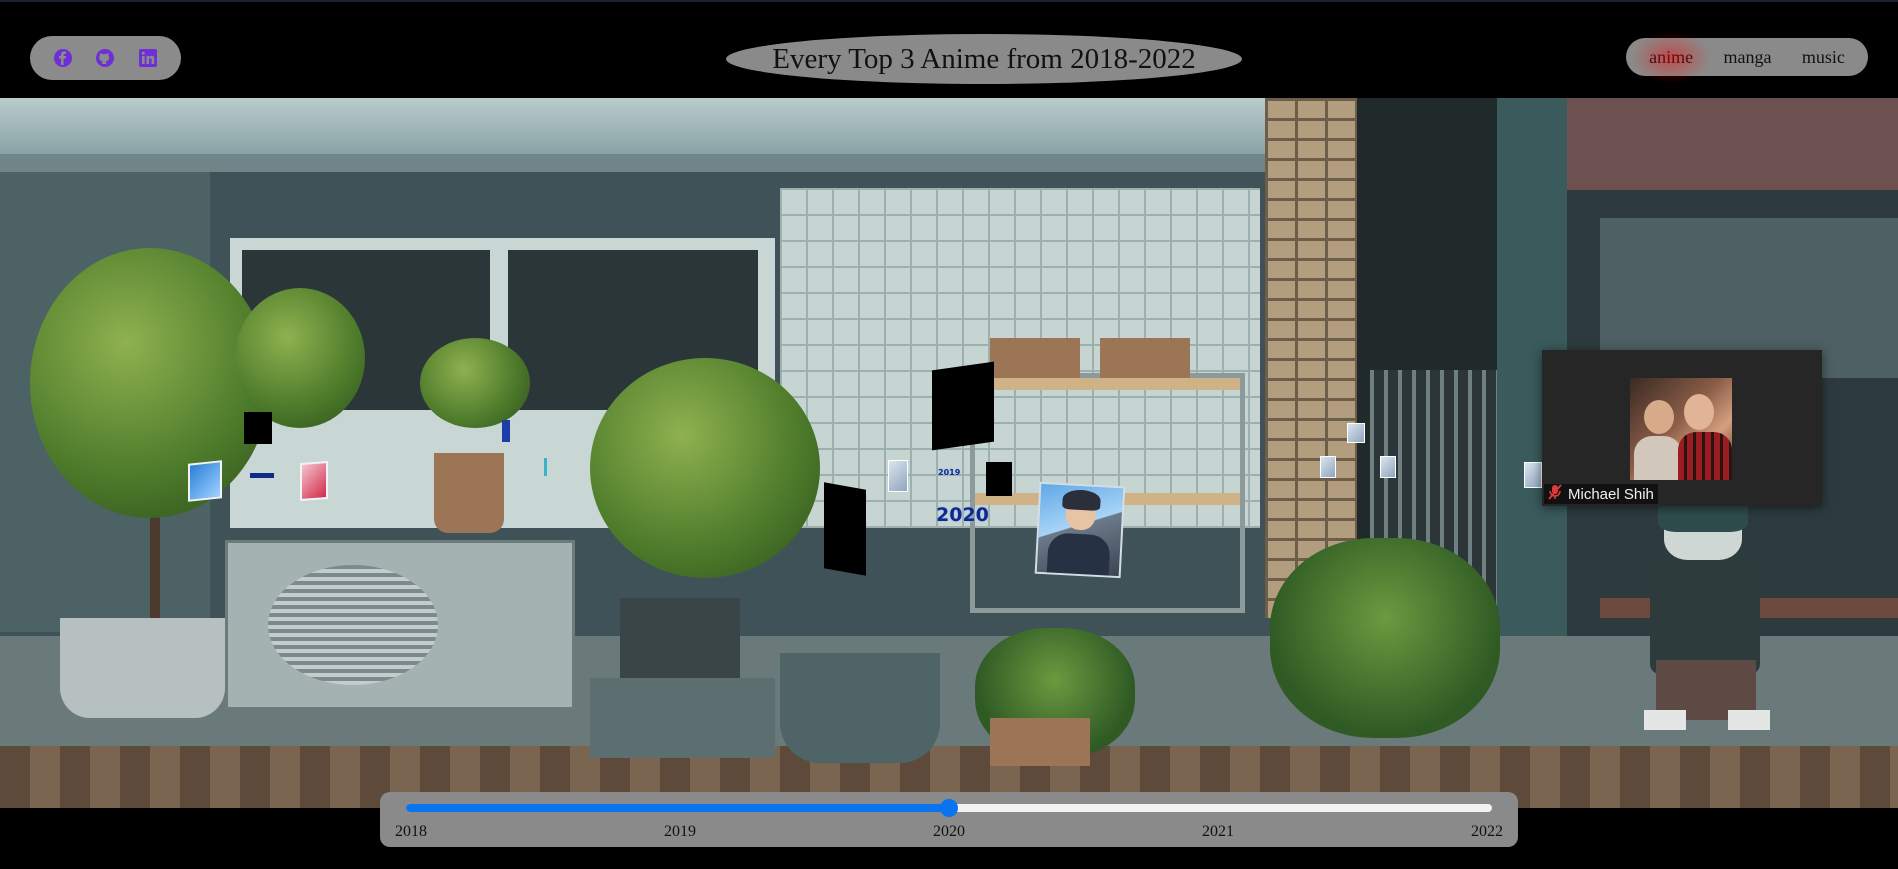 This screenshot has height=869, width=1898. I want to click on participant-video, so click(1681, 429).